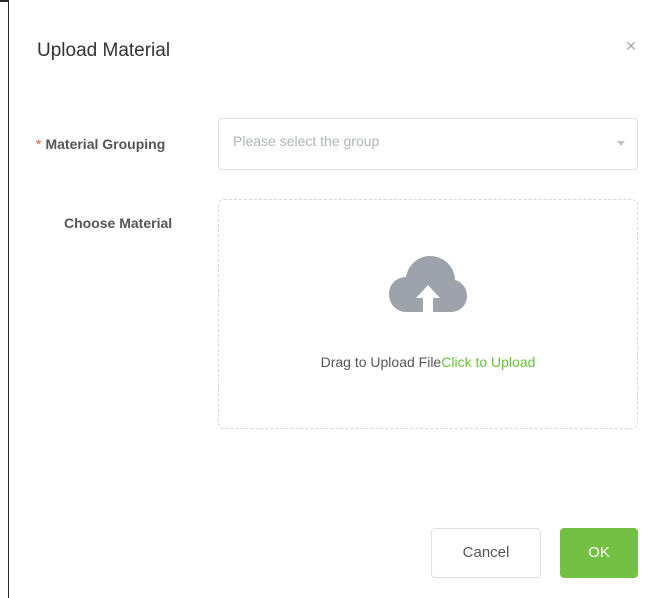 The height and width of the screenshot is (598, 653). What do you see at coordinates (621, 143) in the screenshot?
I see `chevron-down-icon` at bounding box center [621, 143].